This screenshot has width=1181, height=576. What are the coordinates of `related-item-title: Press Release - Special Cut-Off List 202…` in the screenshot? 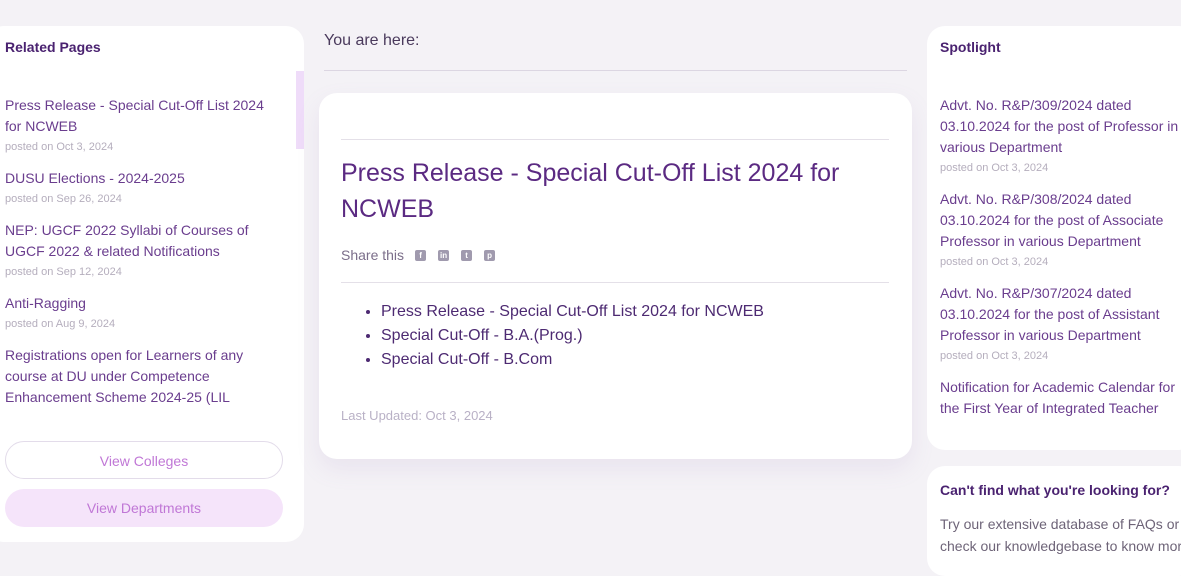 It's located at (140, 116).